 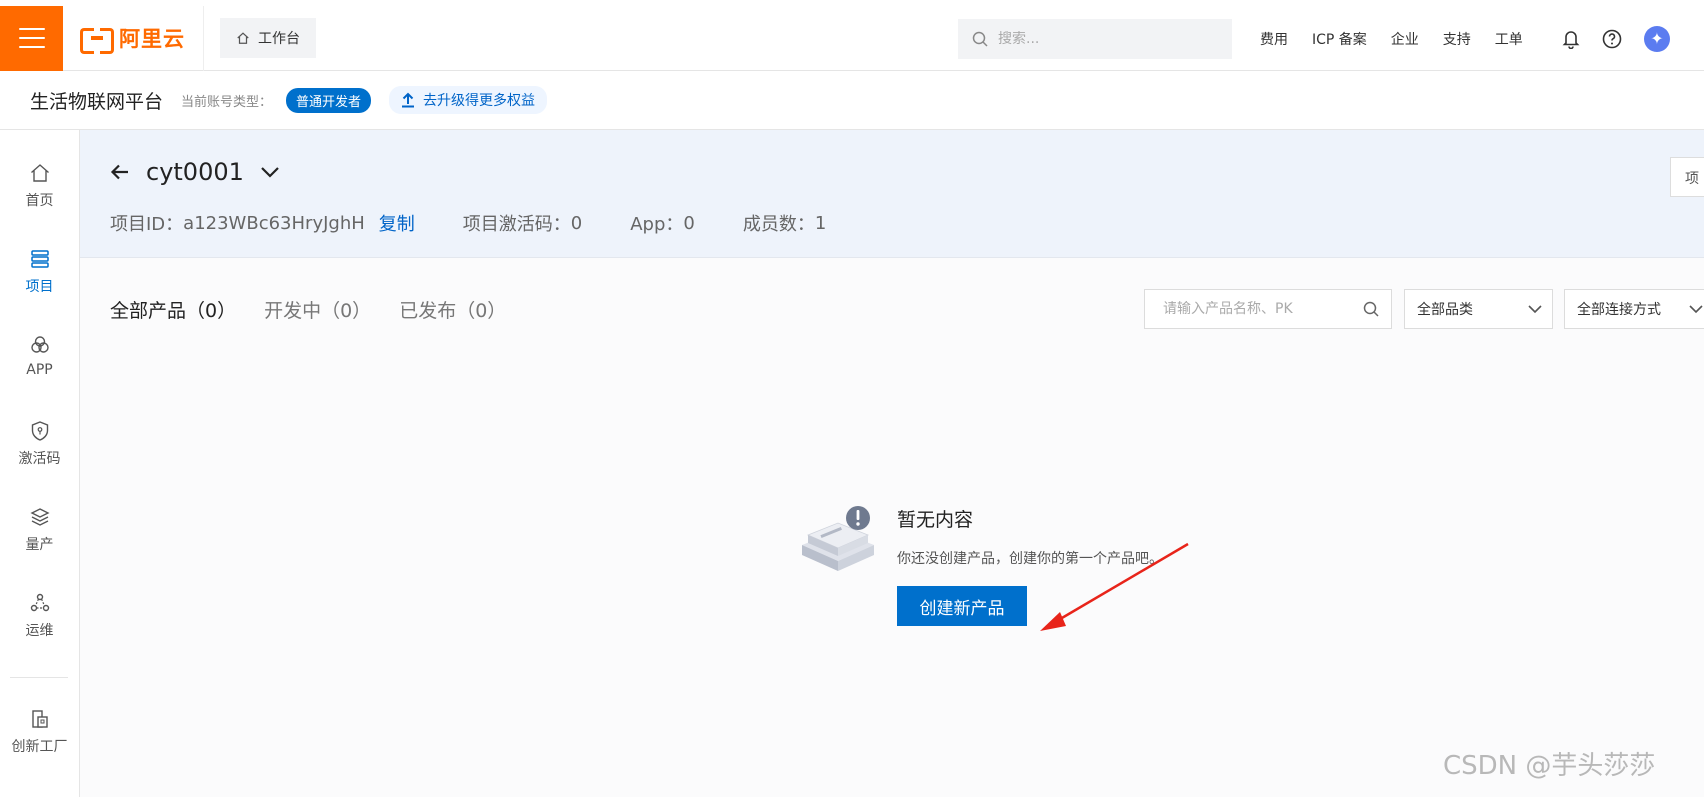 I want to click on nav-fees: 费用, so click(x=1274, y=39).